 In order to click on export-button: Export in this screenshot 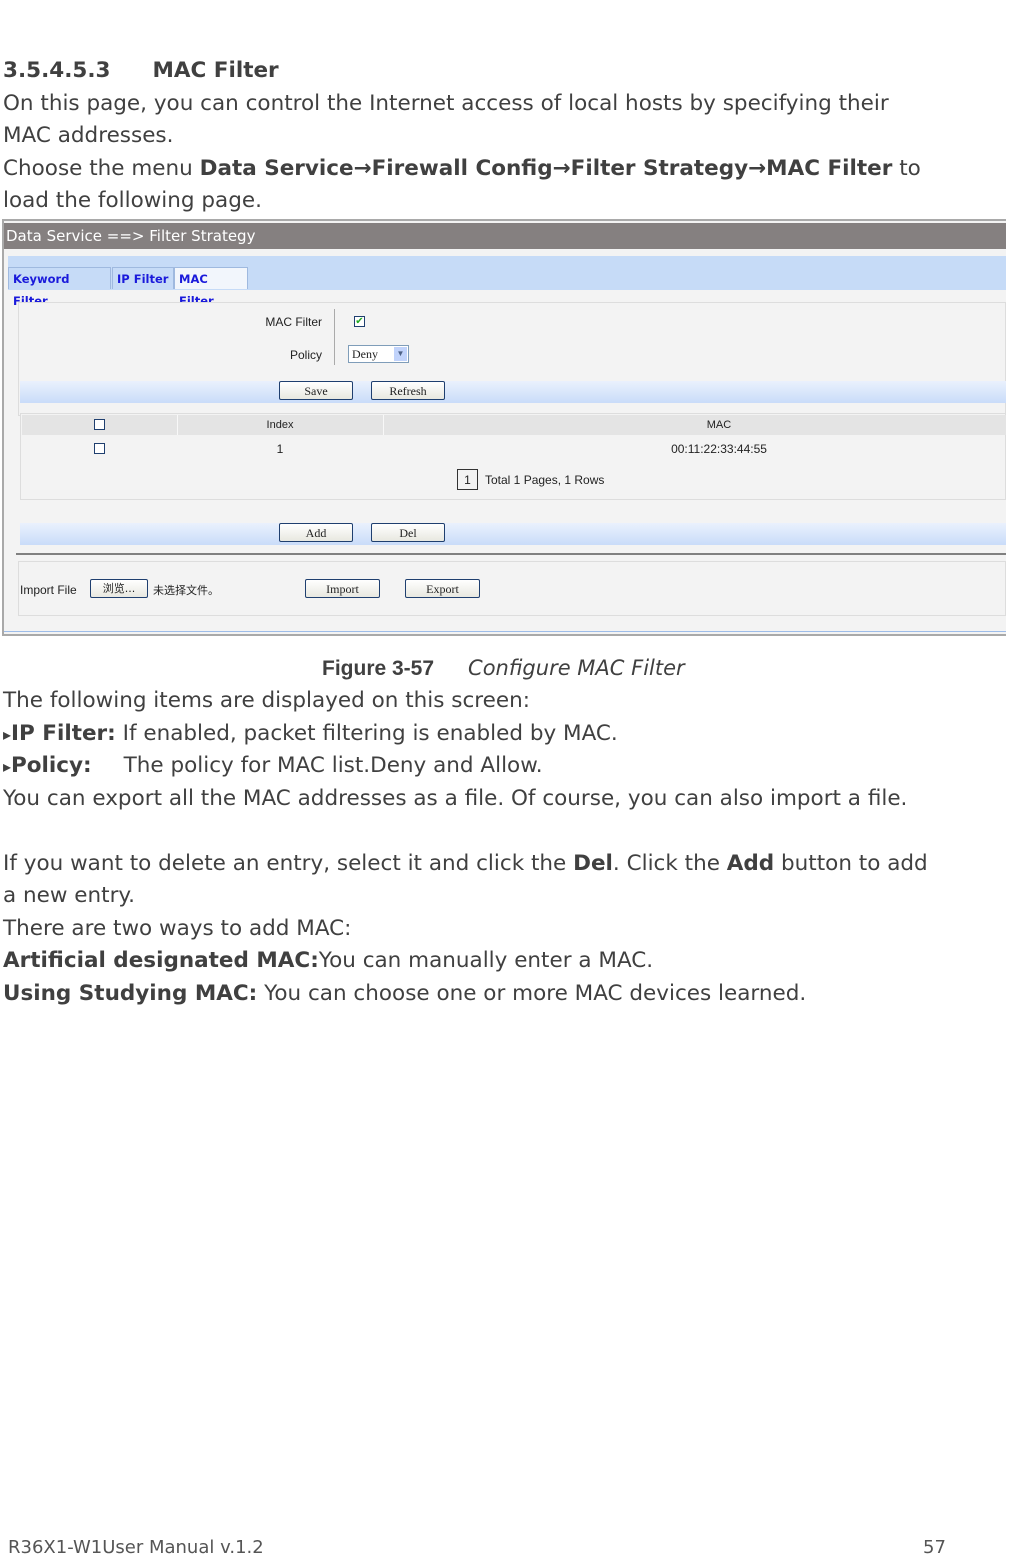, I will do `click(442, 588)`.